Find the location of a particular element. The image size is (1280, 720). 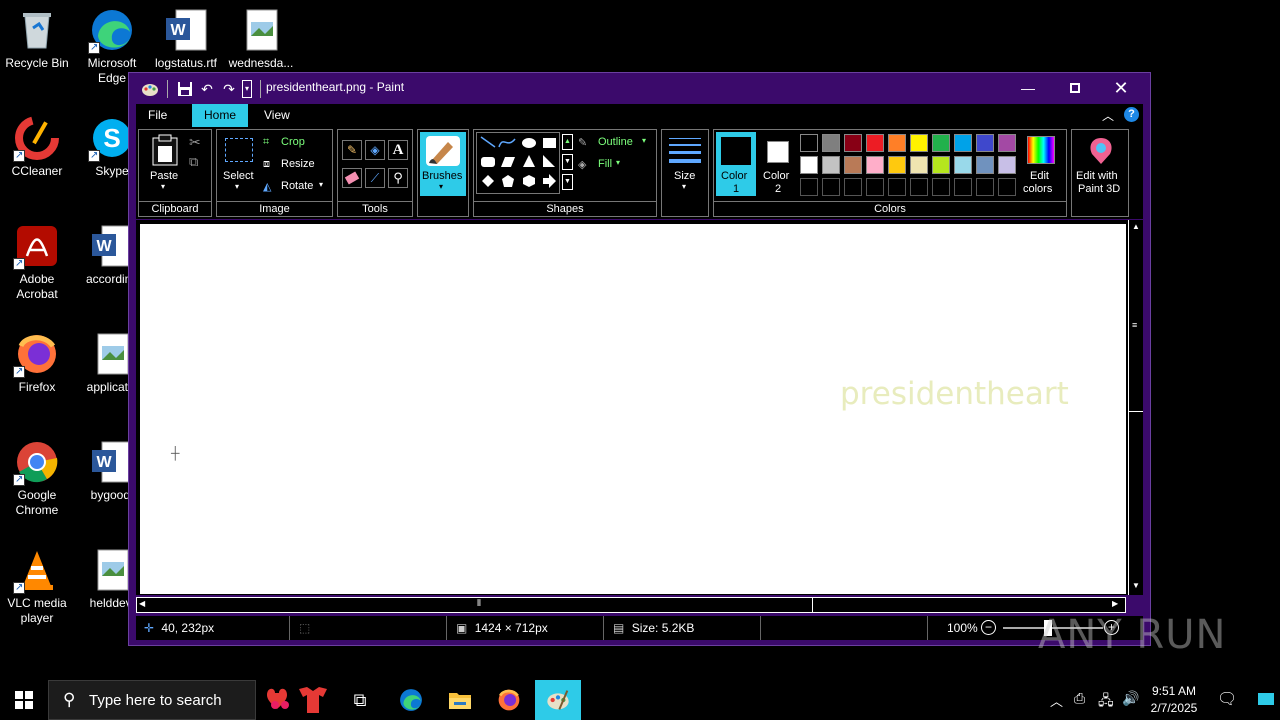

tab-home: Home is located at coordinates (220, 115).